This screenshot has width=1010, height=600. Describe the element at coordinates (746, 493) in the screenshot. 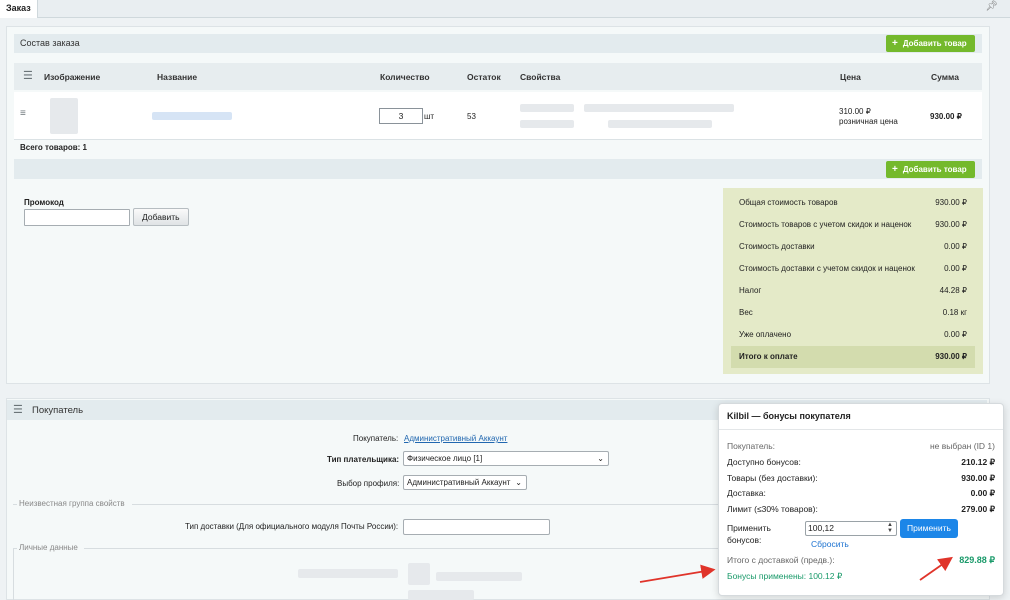

I see `bonus-delivery-label: Доставка:` at that location.